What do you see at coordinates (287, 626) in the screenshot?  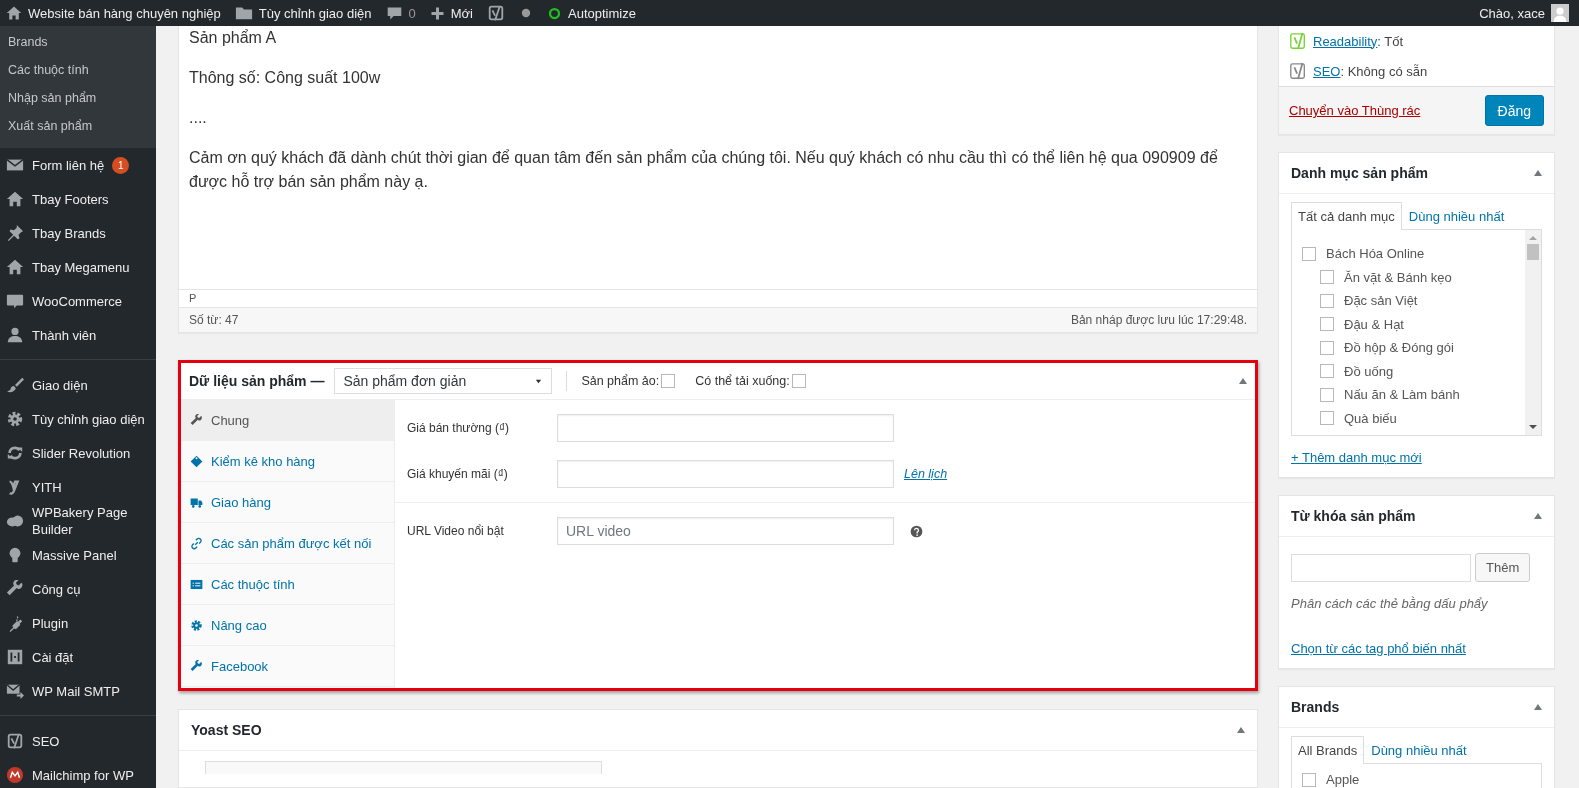 I see `product-data-tab: Nâng cao` at bounding box center [287, 626].